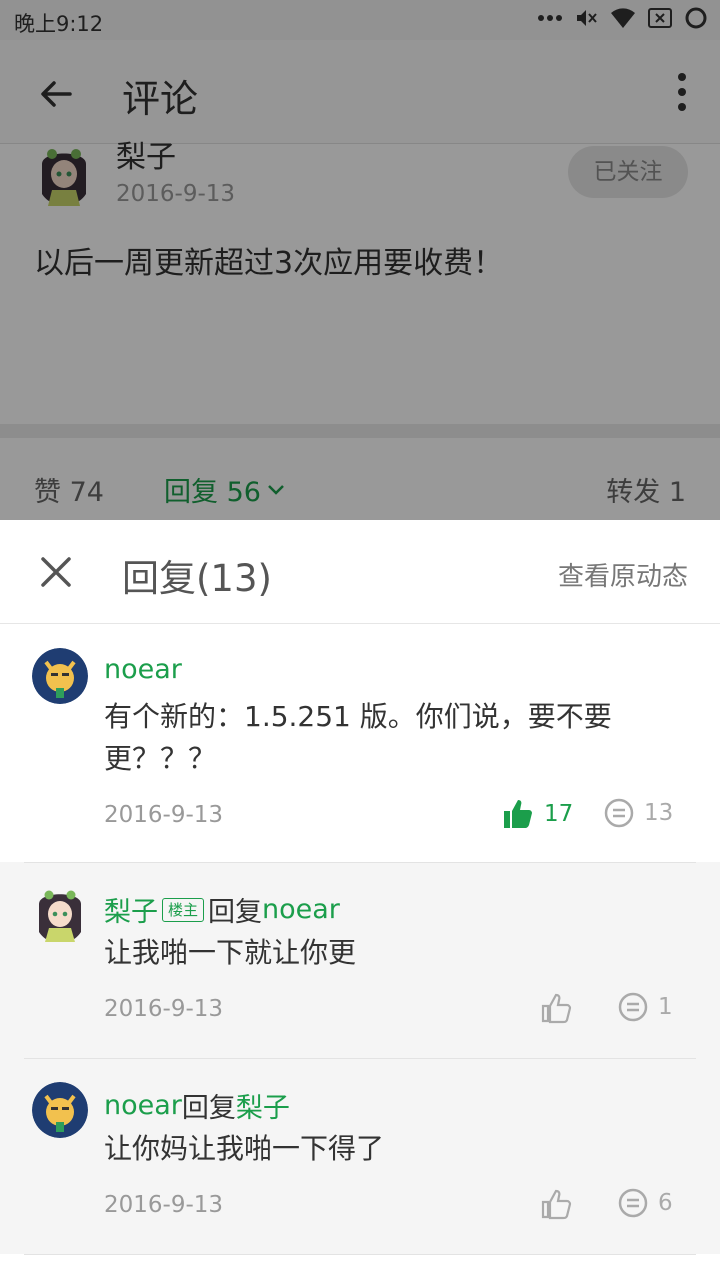 The height and width of the screenshot is (1280, 720). I want to click on reply-author-line: 梨子 楼主 回复 noear, so click(222, 909).